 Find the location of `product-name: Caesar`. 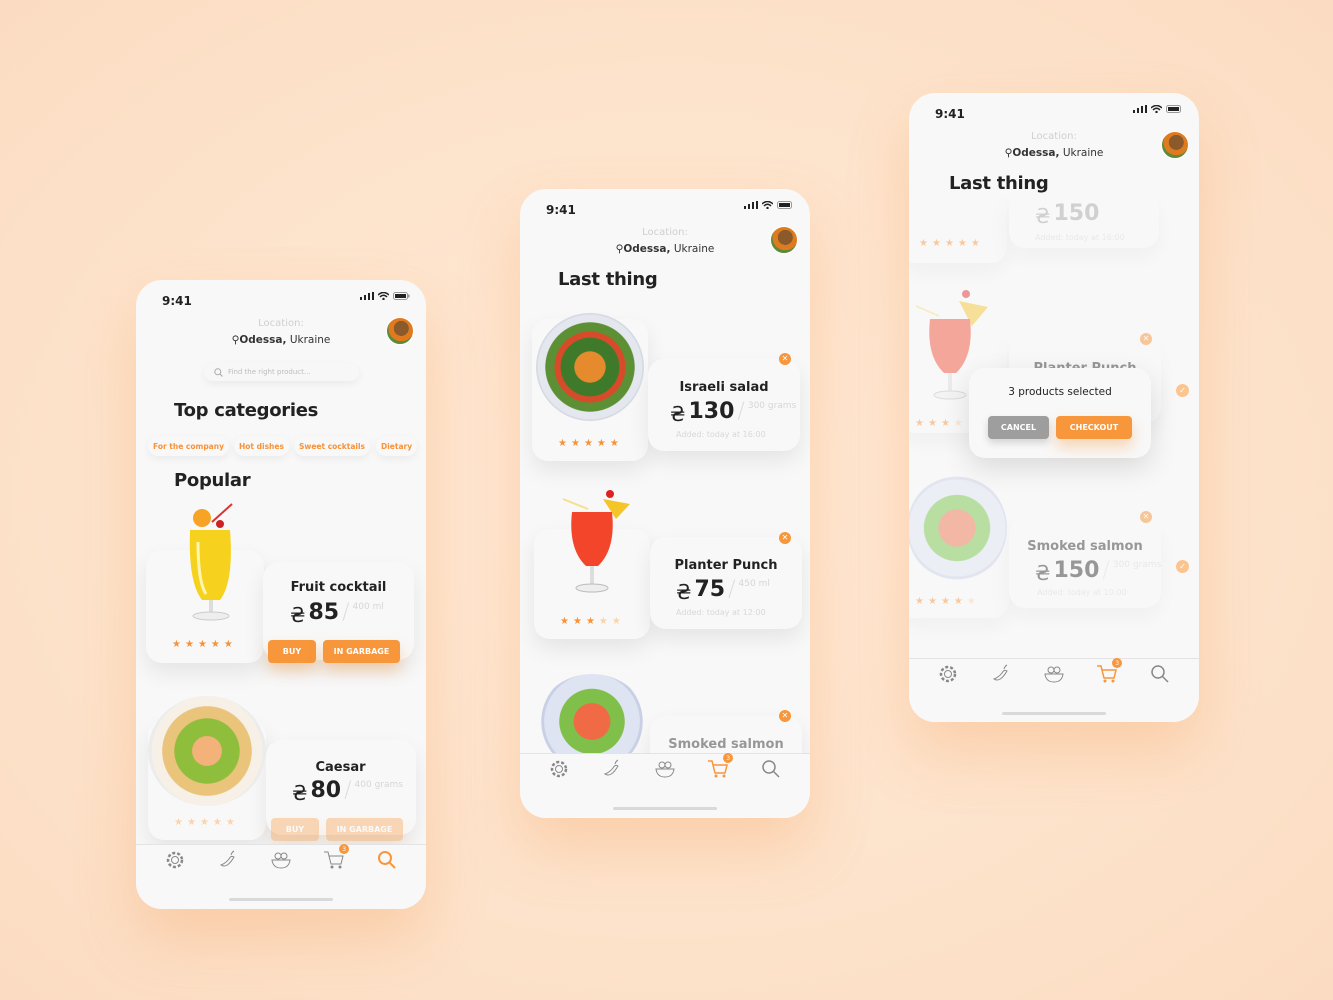

product-name: Caesar is located at coordinates (340, 767).